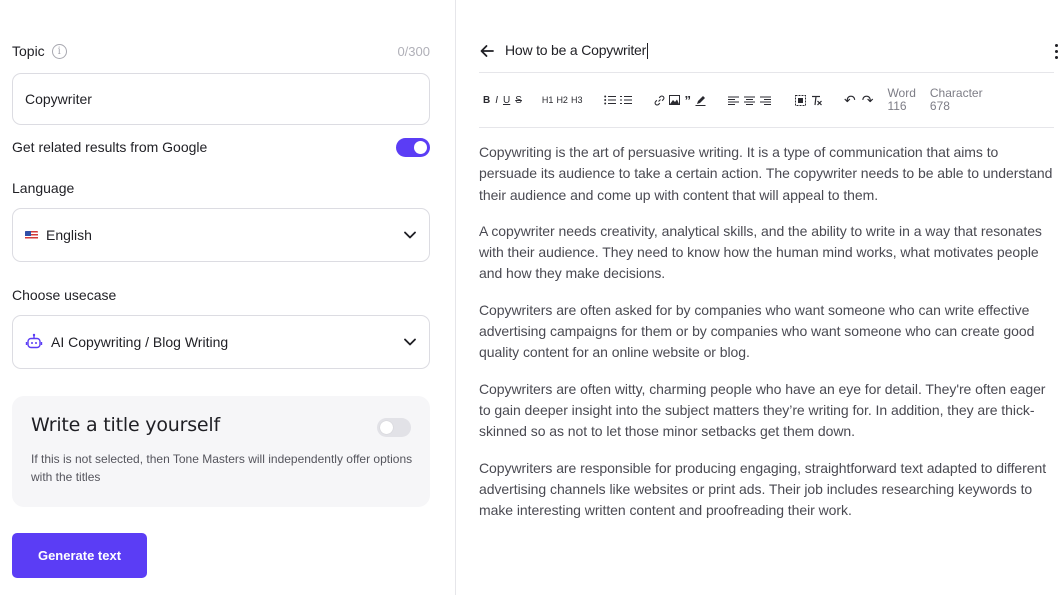 The height and width of the screenshot is (595, 1064). I want to click on language-select: English, so click(221, 235).